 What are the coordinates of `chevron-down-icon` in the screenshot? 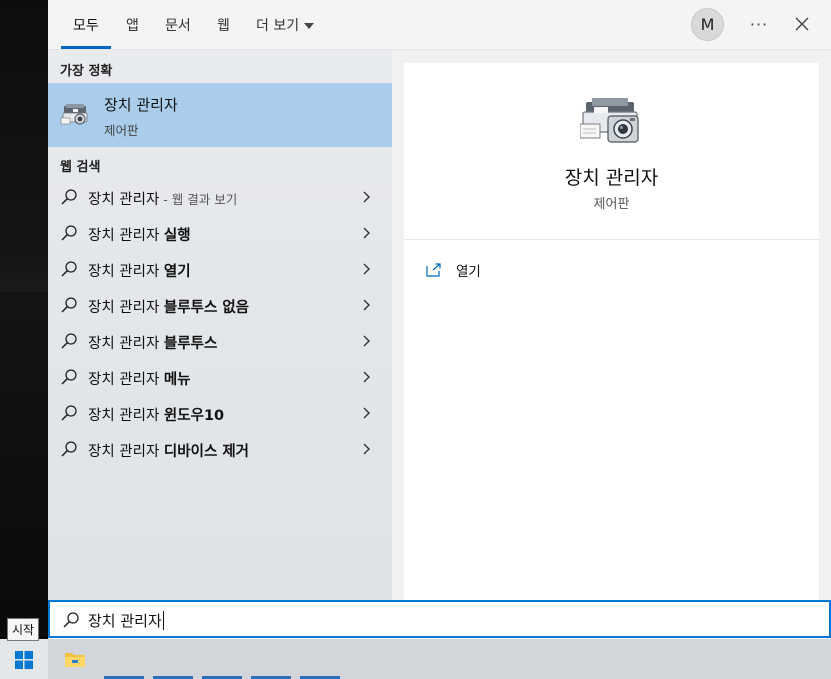 It's located at (309, 26).